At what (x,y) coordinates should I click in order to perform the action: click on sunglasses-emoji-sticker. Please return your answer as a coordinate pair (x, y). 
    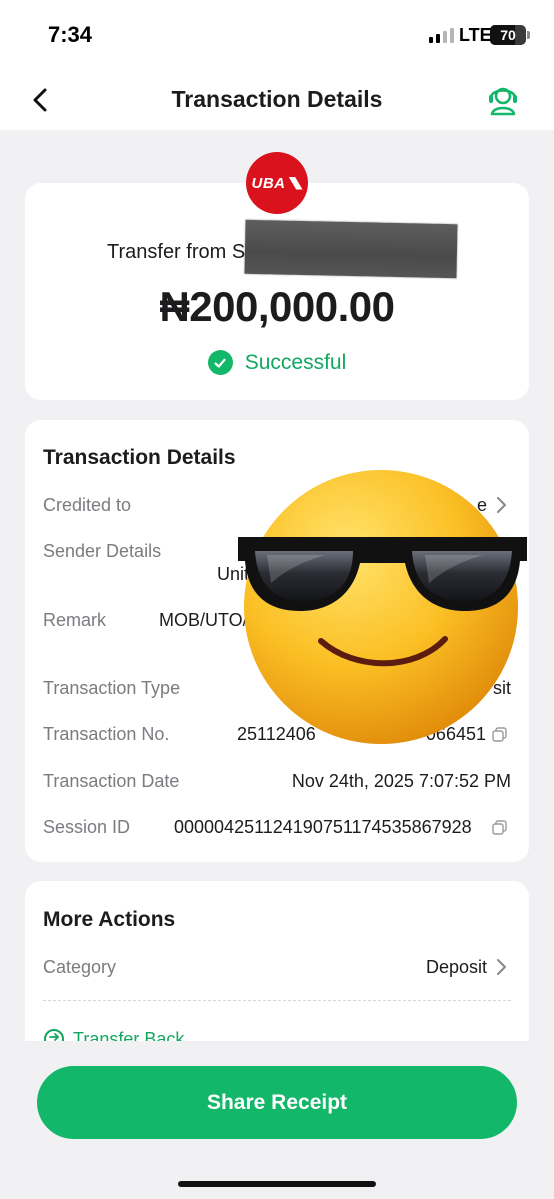
    Looking at the image, I should click on (382, 607).